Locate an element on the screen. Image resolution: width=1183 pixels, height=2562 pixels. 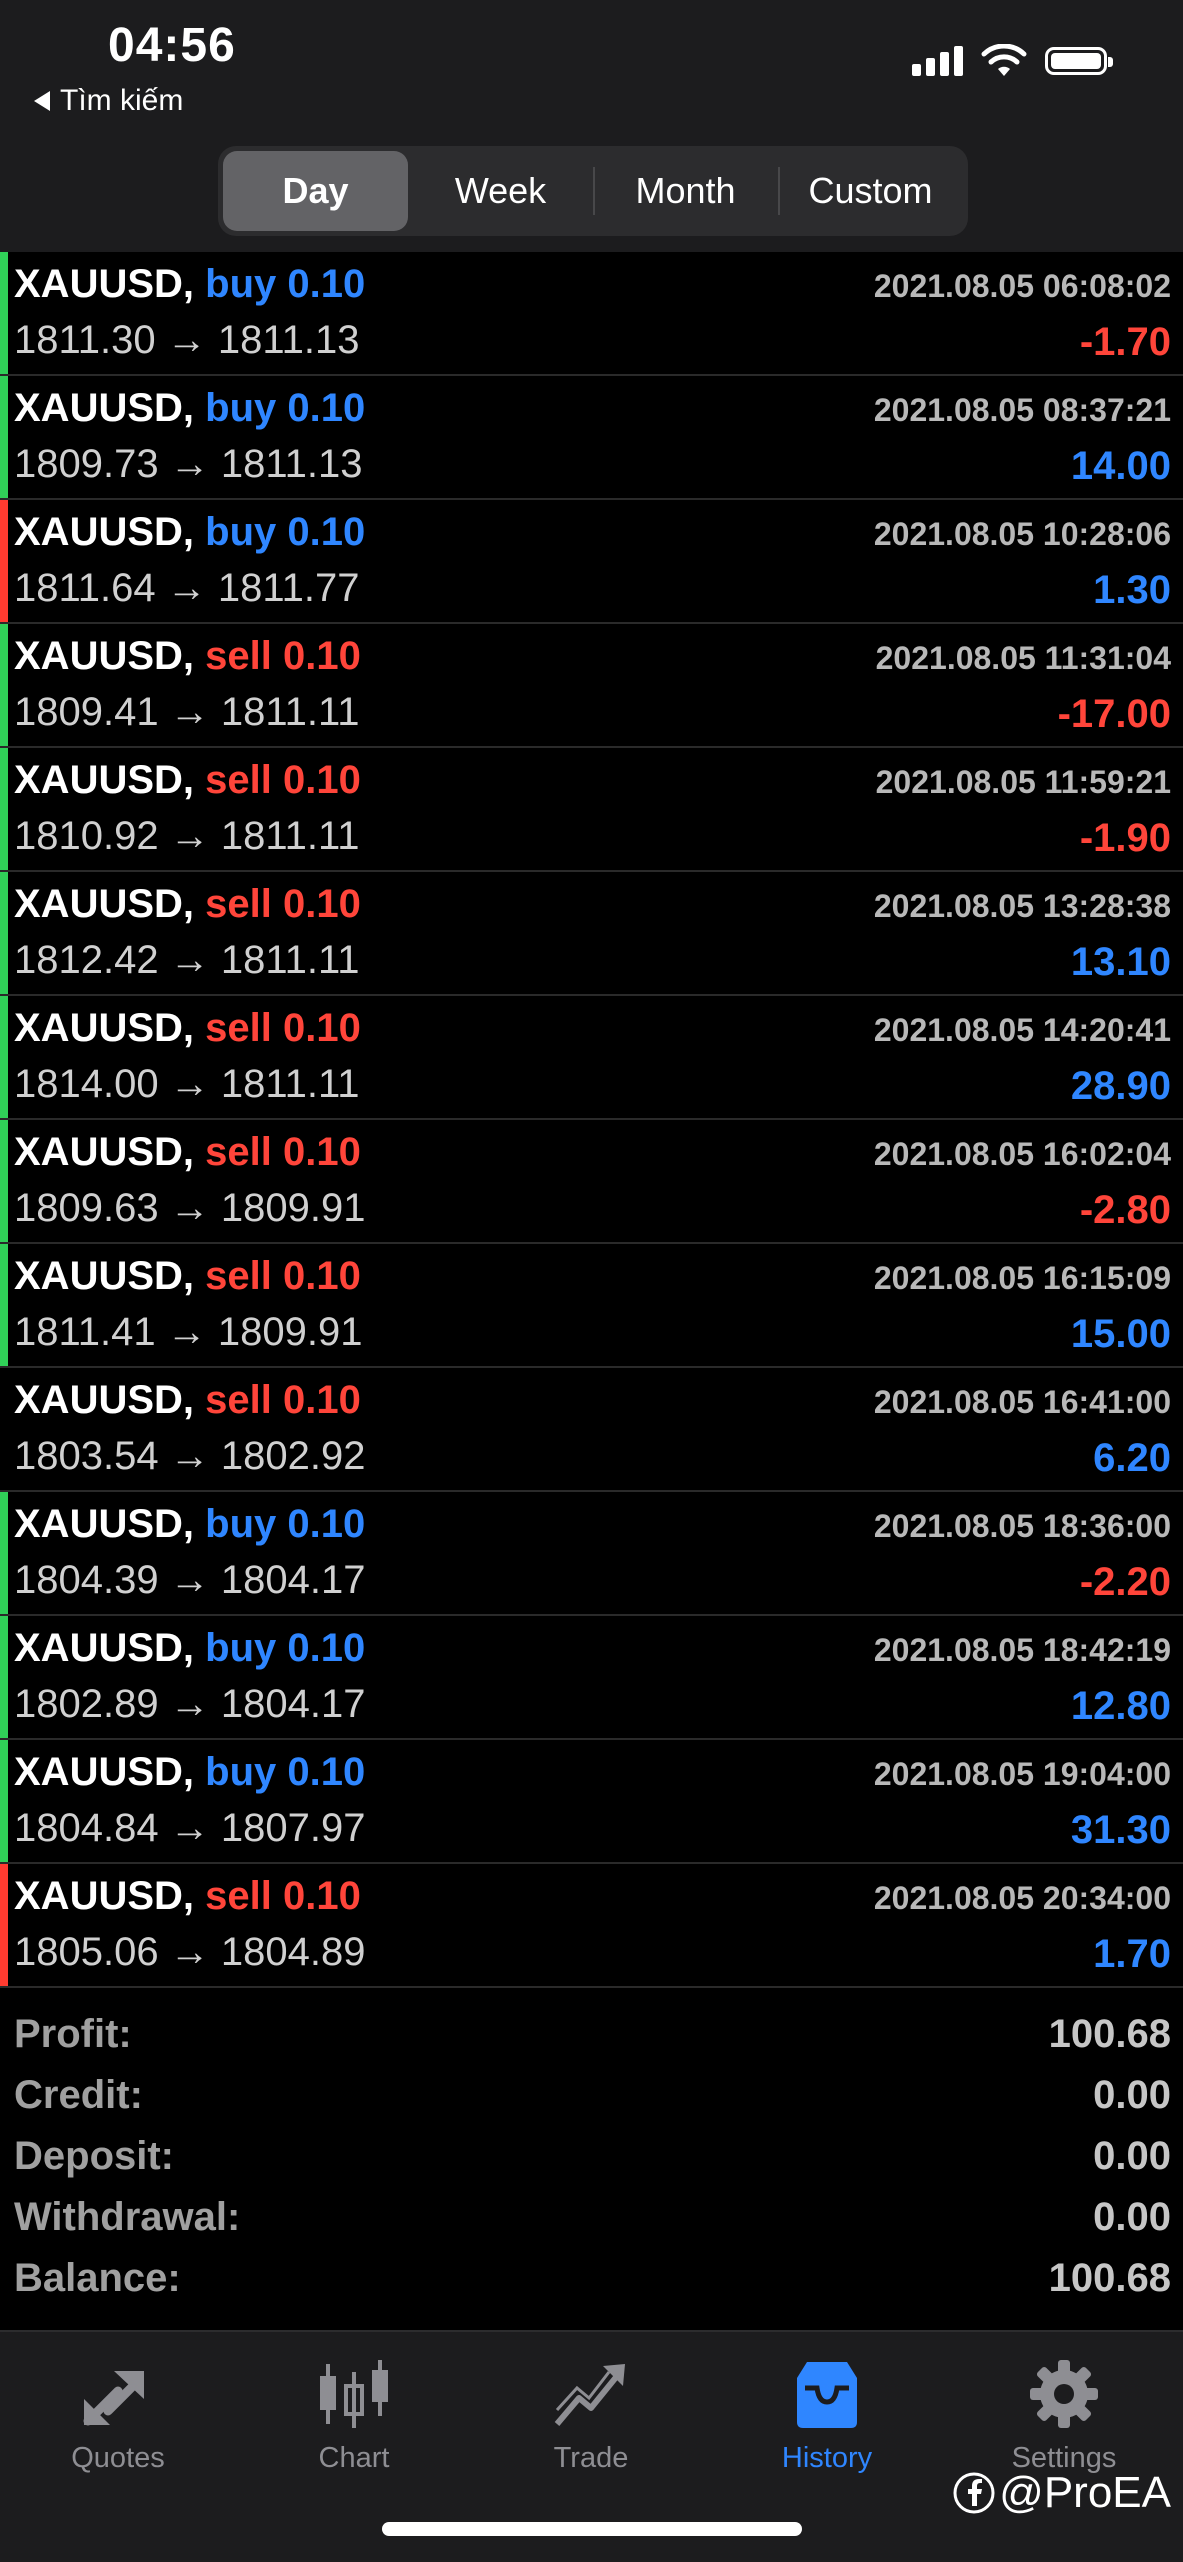
deal-profit: -2.80 is located at coordinates (1125, 1210).